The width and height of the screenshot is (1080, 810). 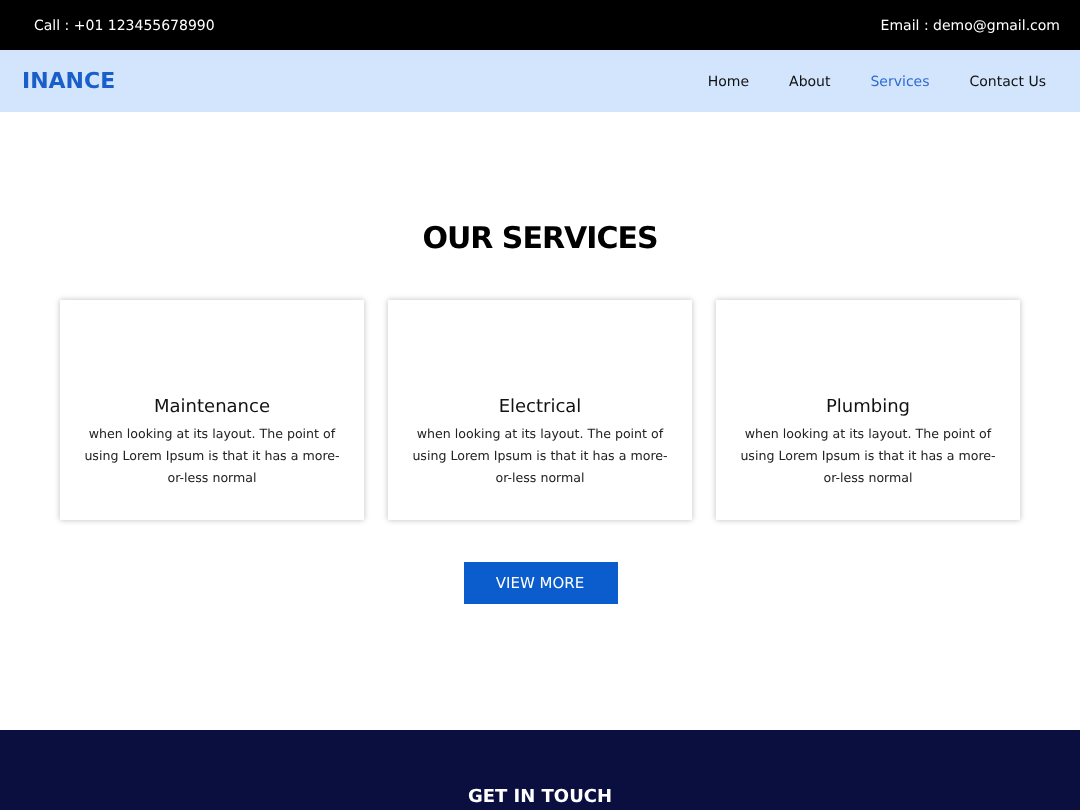 What do you see at coordinates (868, 408) in the screenshot?
I see `card-title: Plumbing` at bounding box center [868, 408].